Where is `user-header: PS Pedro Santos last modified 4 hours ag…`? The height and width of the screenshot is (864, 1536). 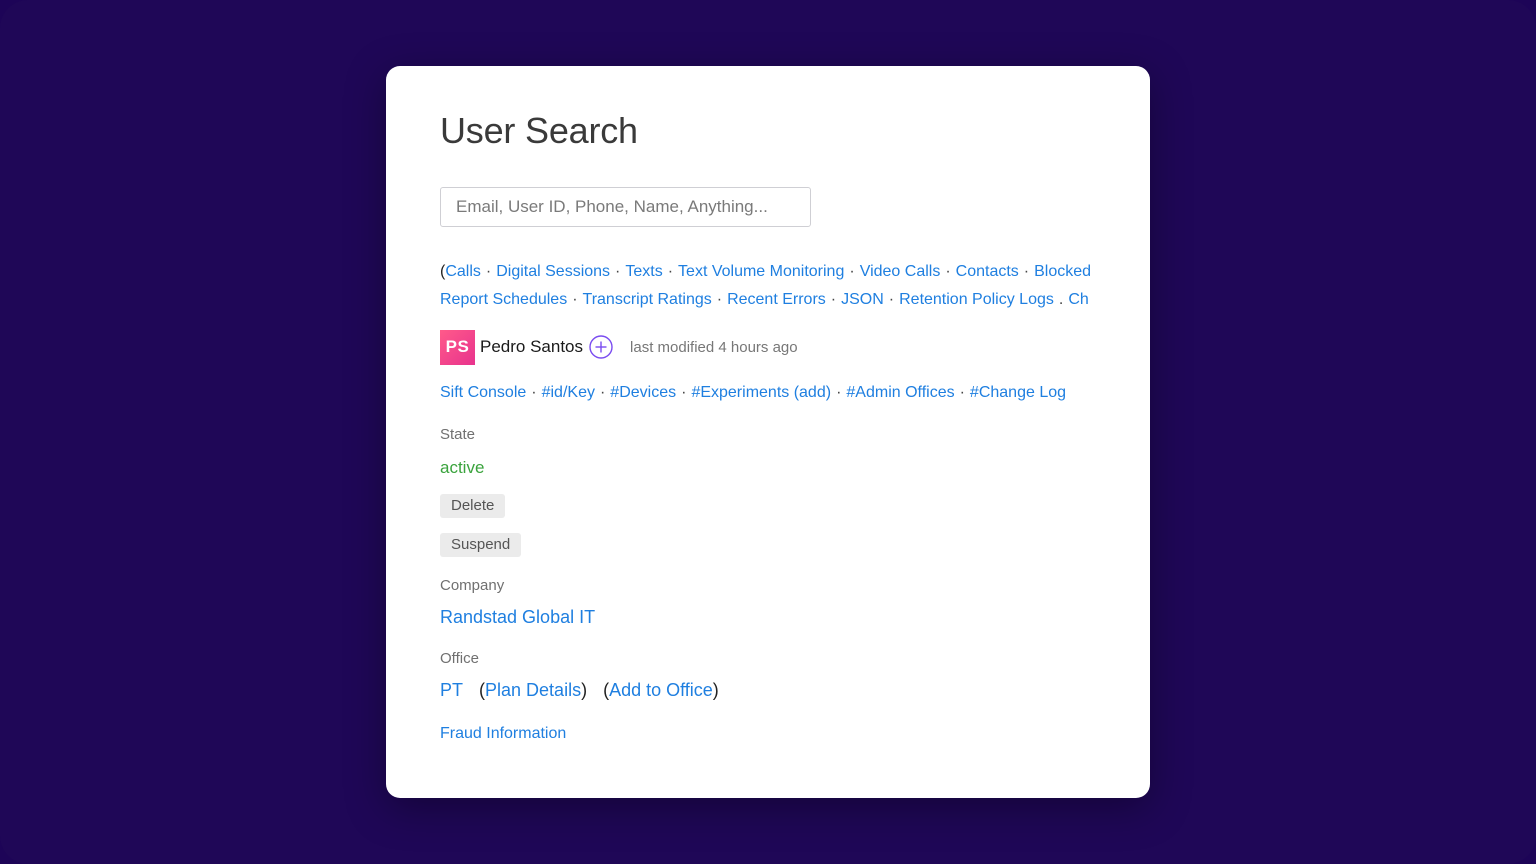 user-header: PS Pedro Santos last modified 4 hours ag… is located at coordinates (619, 347).